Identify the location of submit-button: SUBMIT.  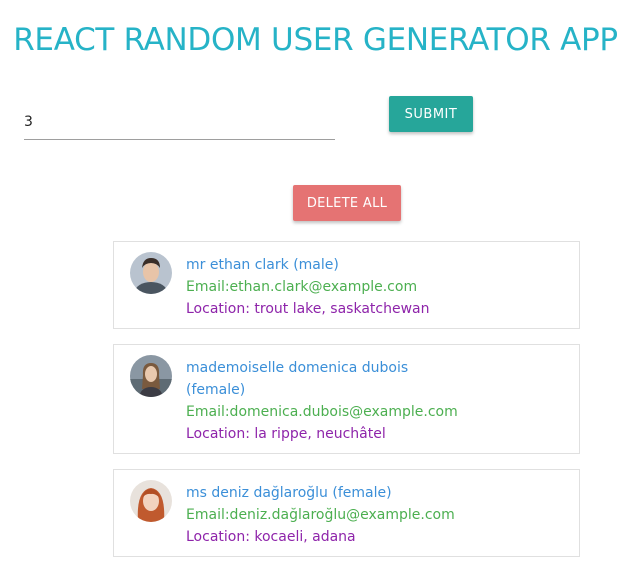
(431, 114).